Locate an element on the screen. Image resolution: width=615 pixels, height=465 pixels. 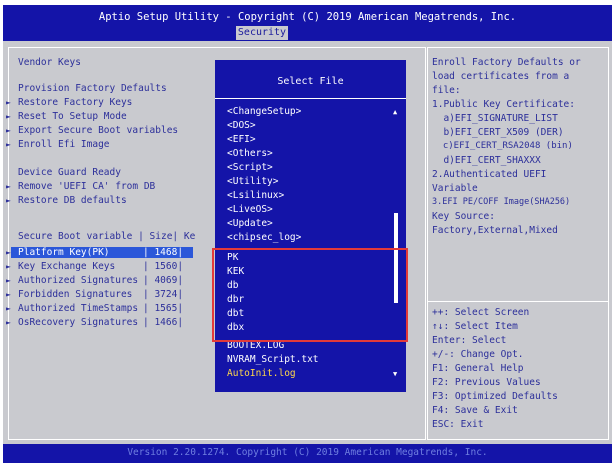
dialog-title: Select File is located at coordinates (310, 81).